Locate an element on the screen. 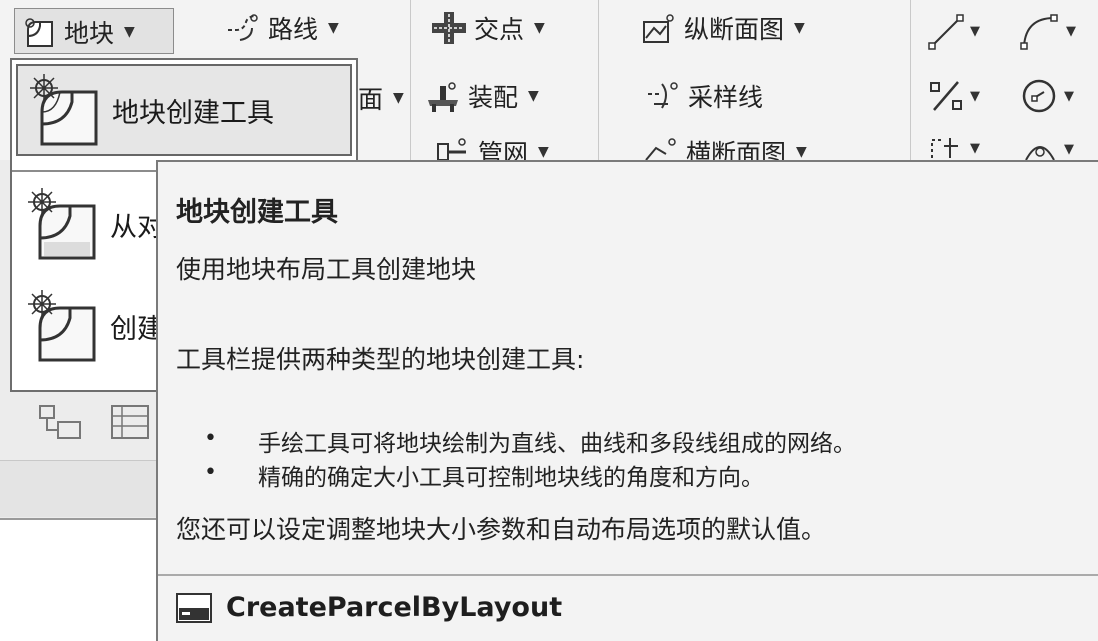 This screenshot has height=641, width=1098. sample-lines-icon is located at coordinates (663, 95).